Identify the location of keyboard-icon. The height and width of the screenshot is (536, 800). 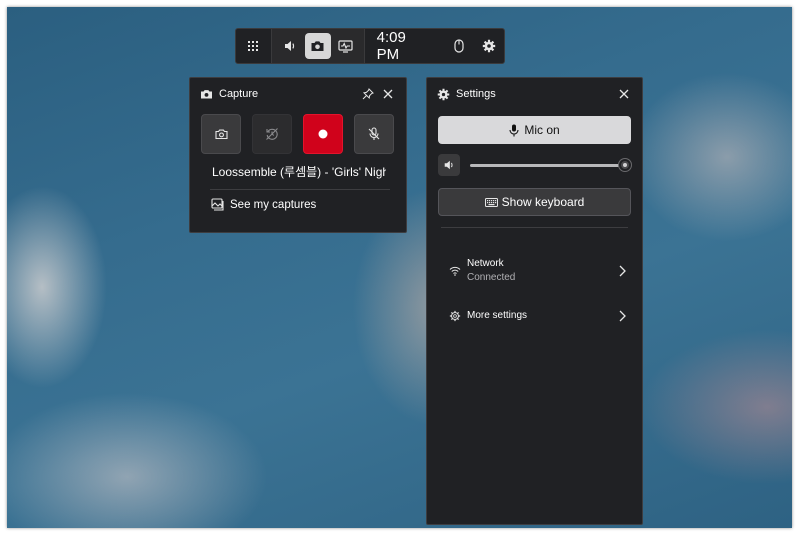
(491, 202).